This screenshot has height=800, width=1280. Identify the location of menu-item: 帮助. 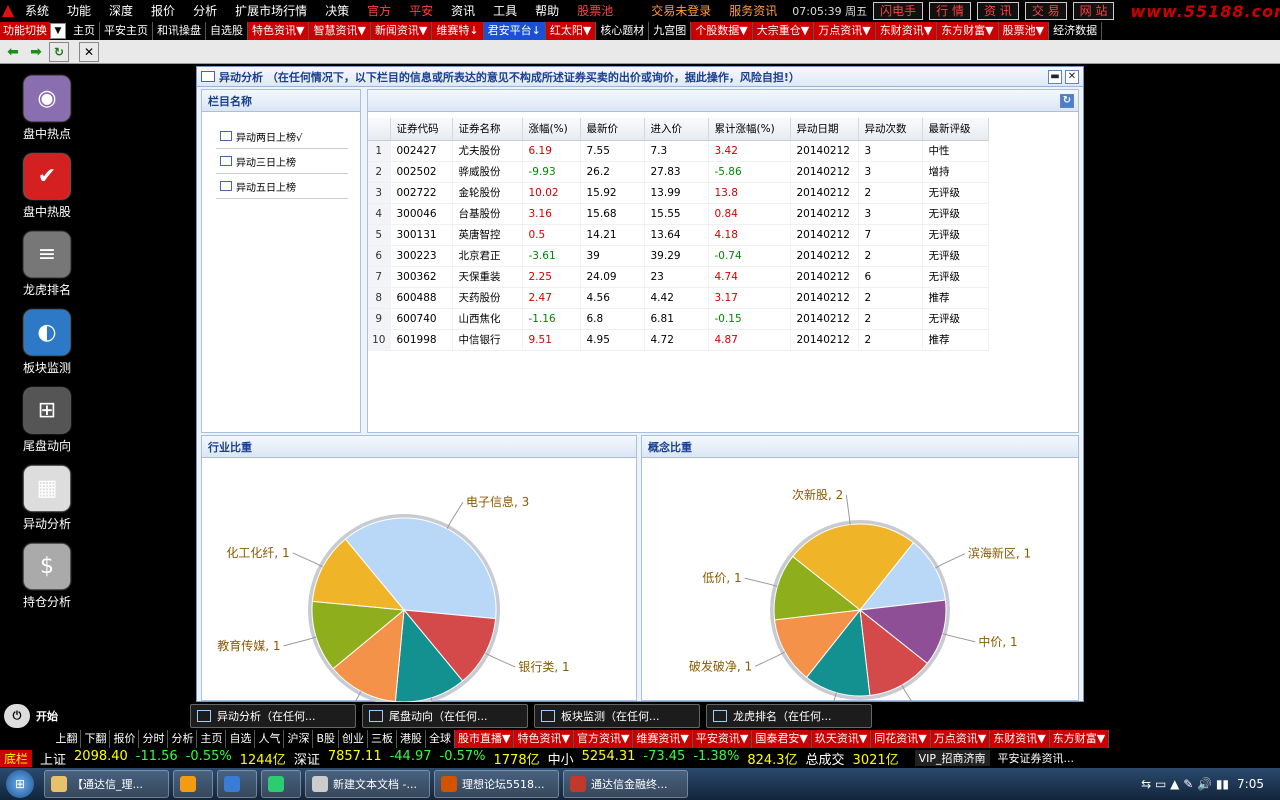
(547, 11).